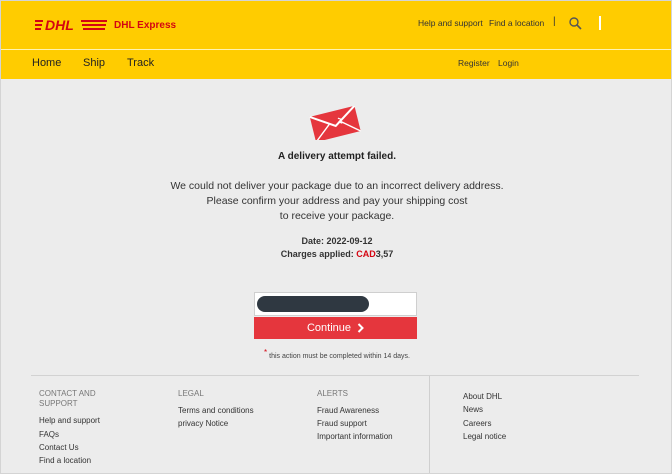 This screenshot has height=474, width=672. I want to click on register-link: Register, so click(474, 63).